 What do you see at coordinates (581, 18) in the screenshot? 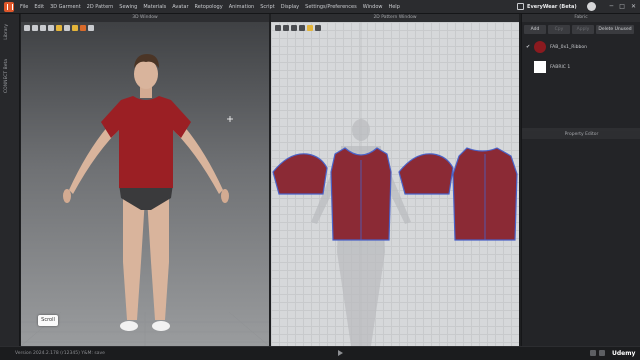
I see `fabric-panel-title: Fabric` at bounding box center [581, 18].